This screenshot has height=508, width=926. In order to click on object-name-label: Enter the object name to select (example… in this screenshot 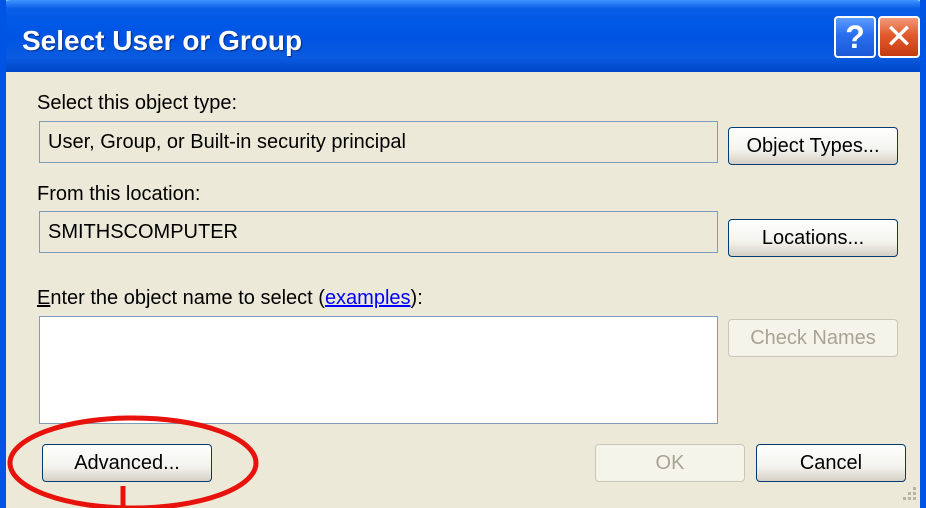, I will do `click(230, 298)`.